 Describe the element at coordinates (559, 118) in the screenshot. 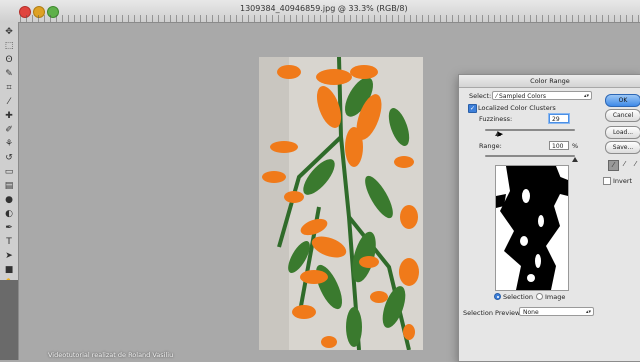

I see `fuzziness-input: 29` at that location.